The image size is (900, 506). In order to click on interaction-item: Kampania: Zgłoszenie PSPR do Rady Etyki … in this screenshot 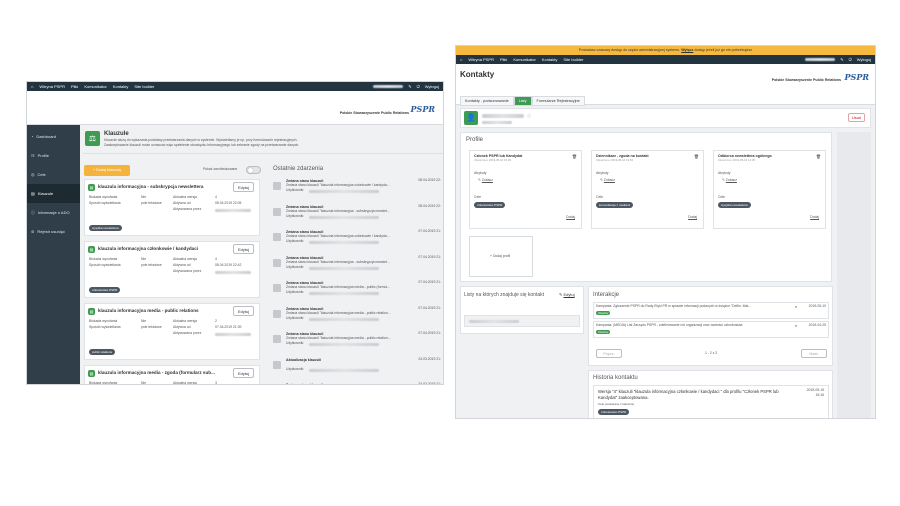, I will do `click(711, 310)`.